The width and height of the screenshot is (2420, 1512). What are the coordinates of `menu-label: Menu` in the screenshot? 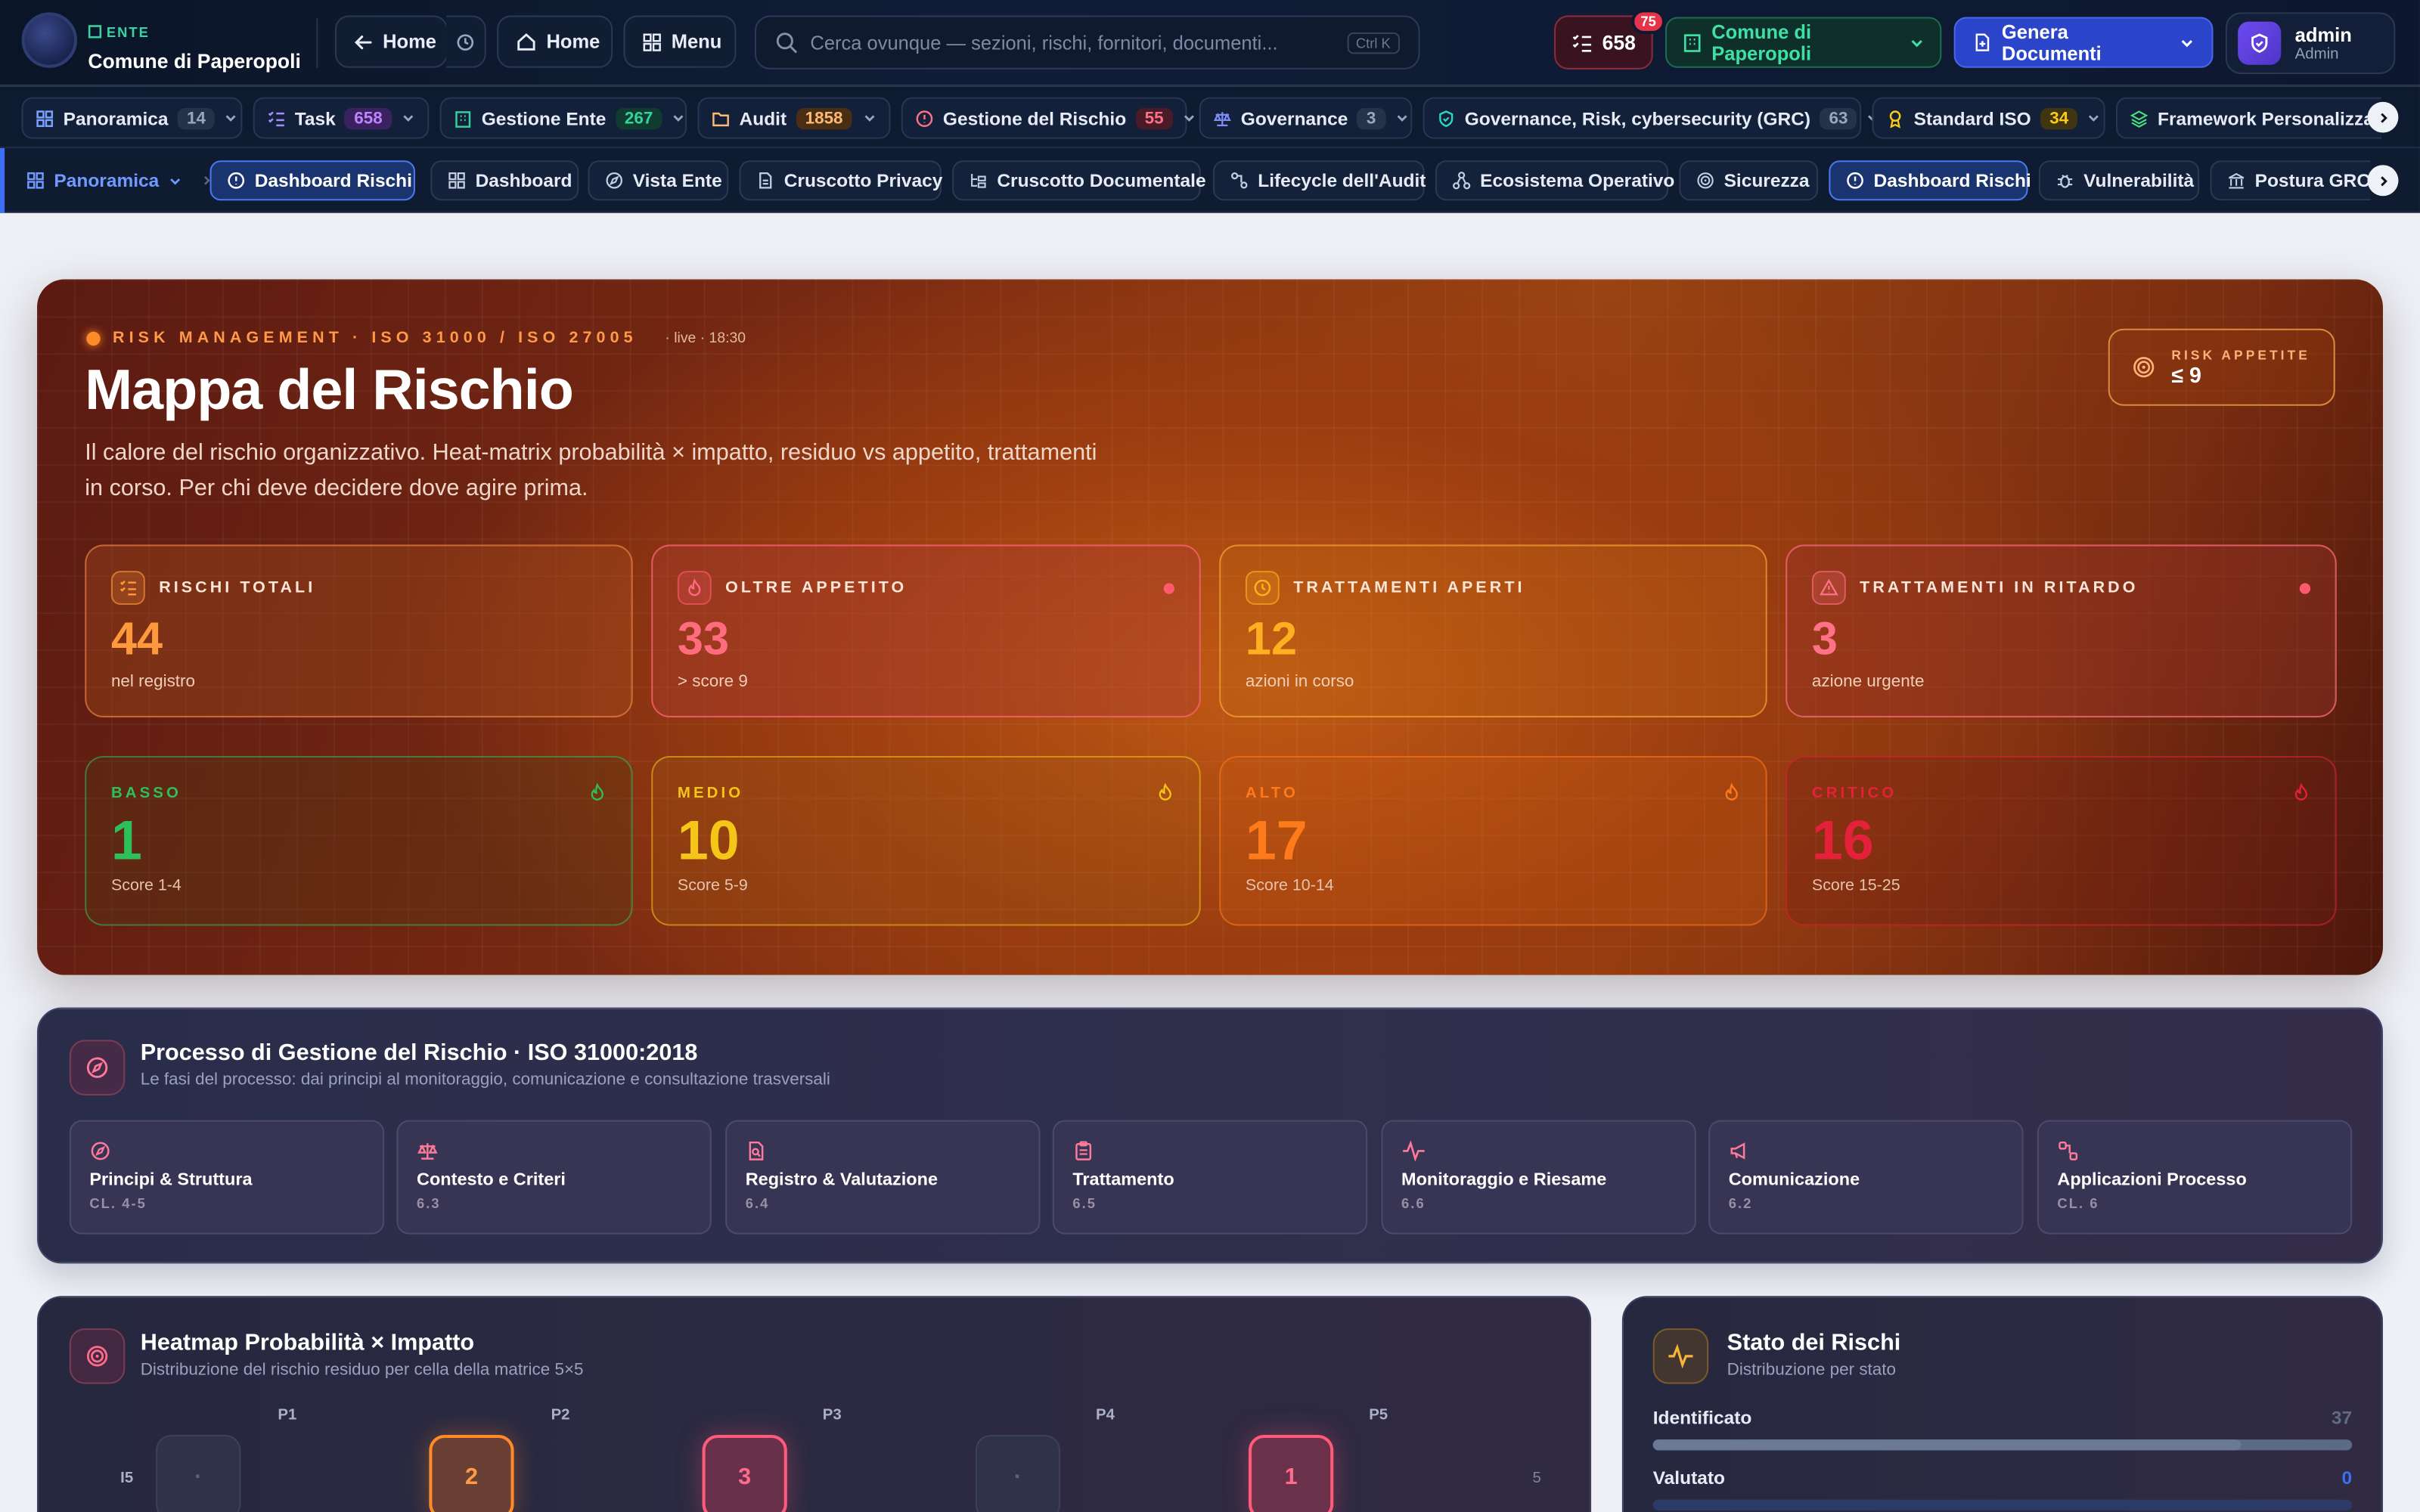 It's located at (696, 42).